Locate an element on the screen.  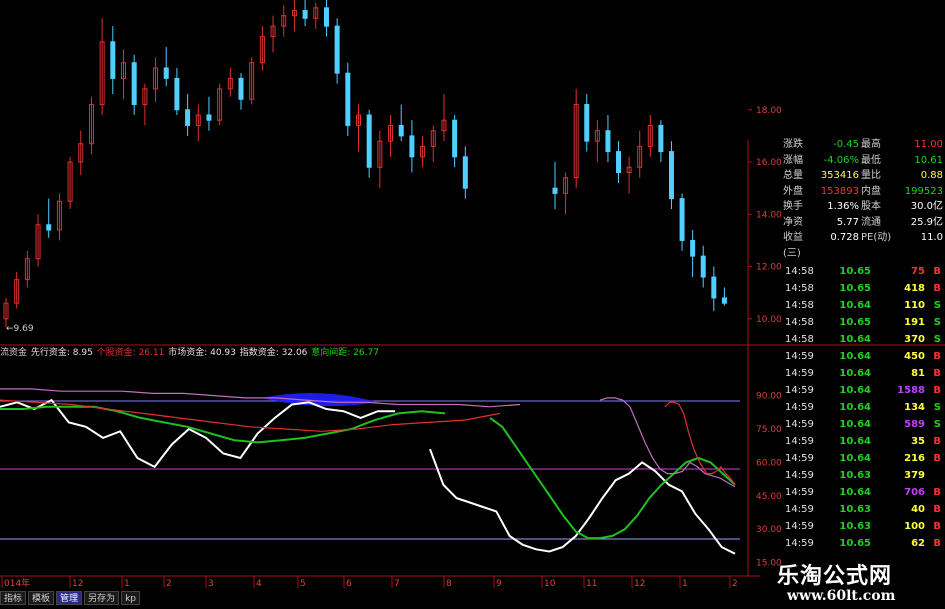
quote-row: 收益(三) 0.728 PE(动) 11.0 is located at coordinates (863, 244).